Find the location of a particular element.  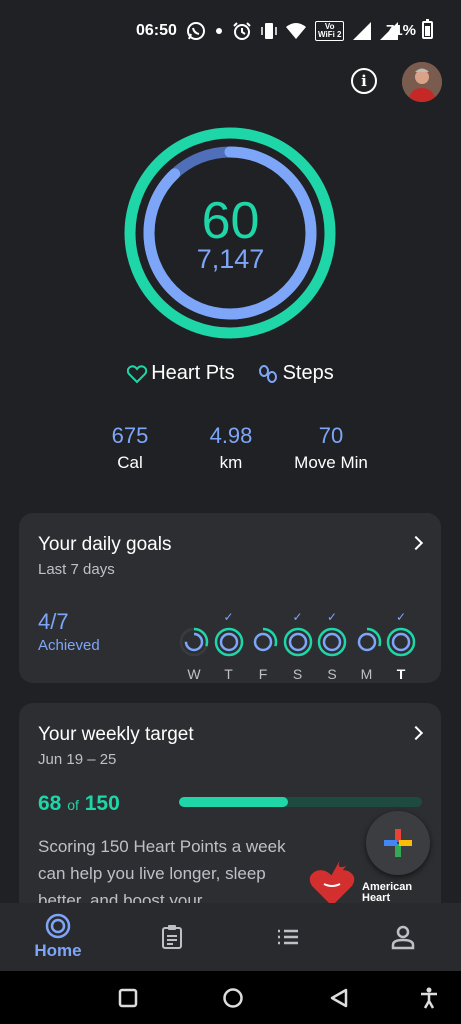

day-label: M is located at coordinates (366, 674).